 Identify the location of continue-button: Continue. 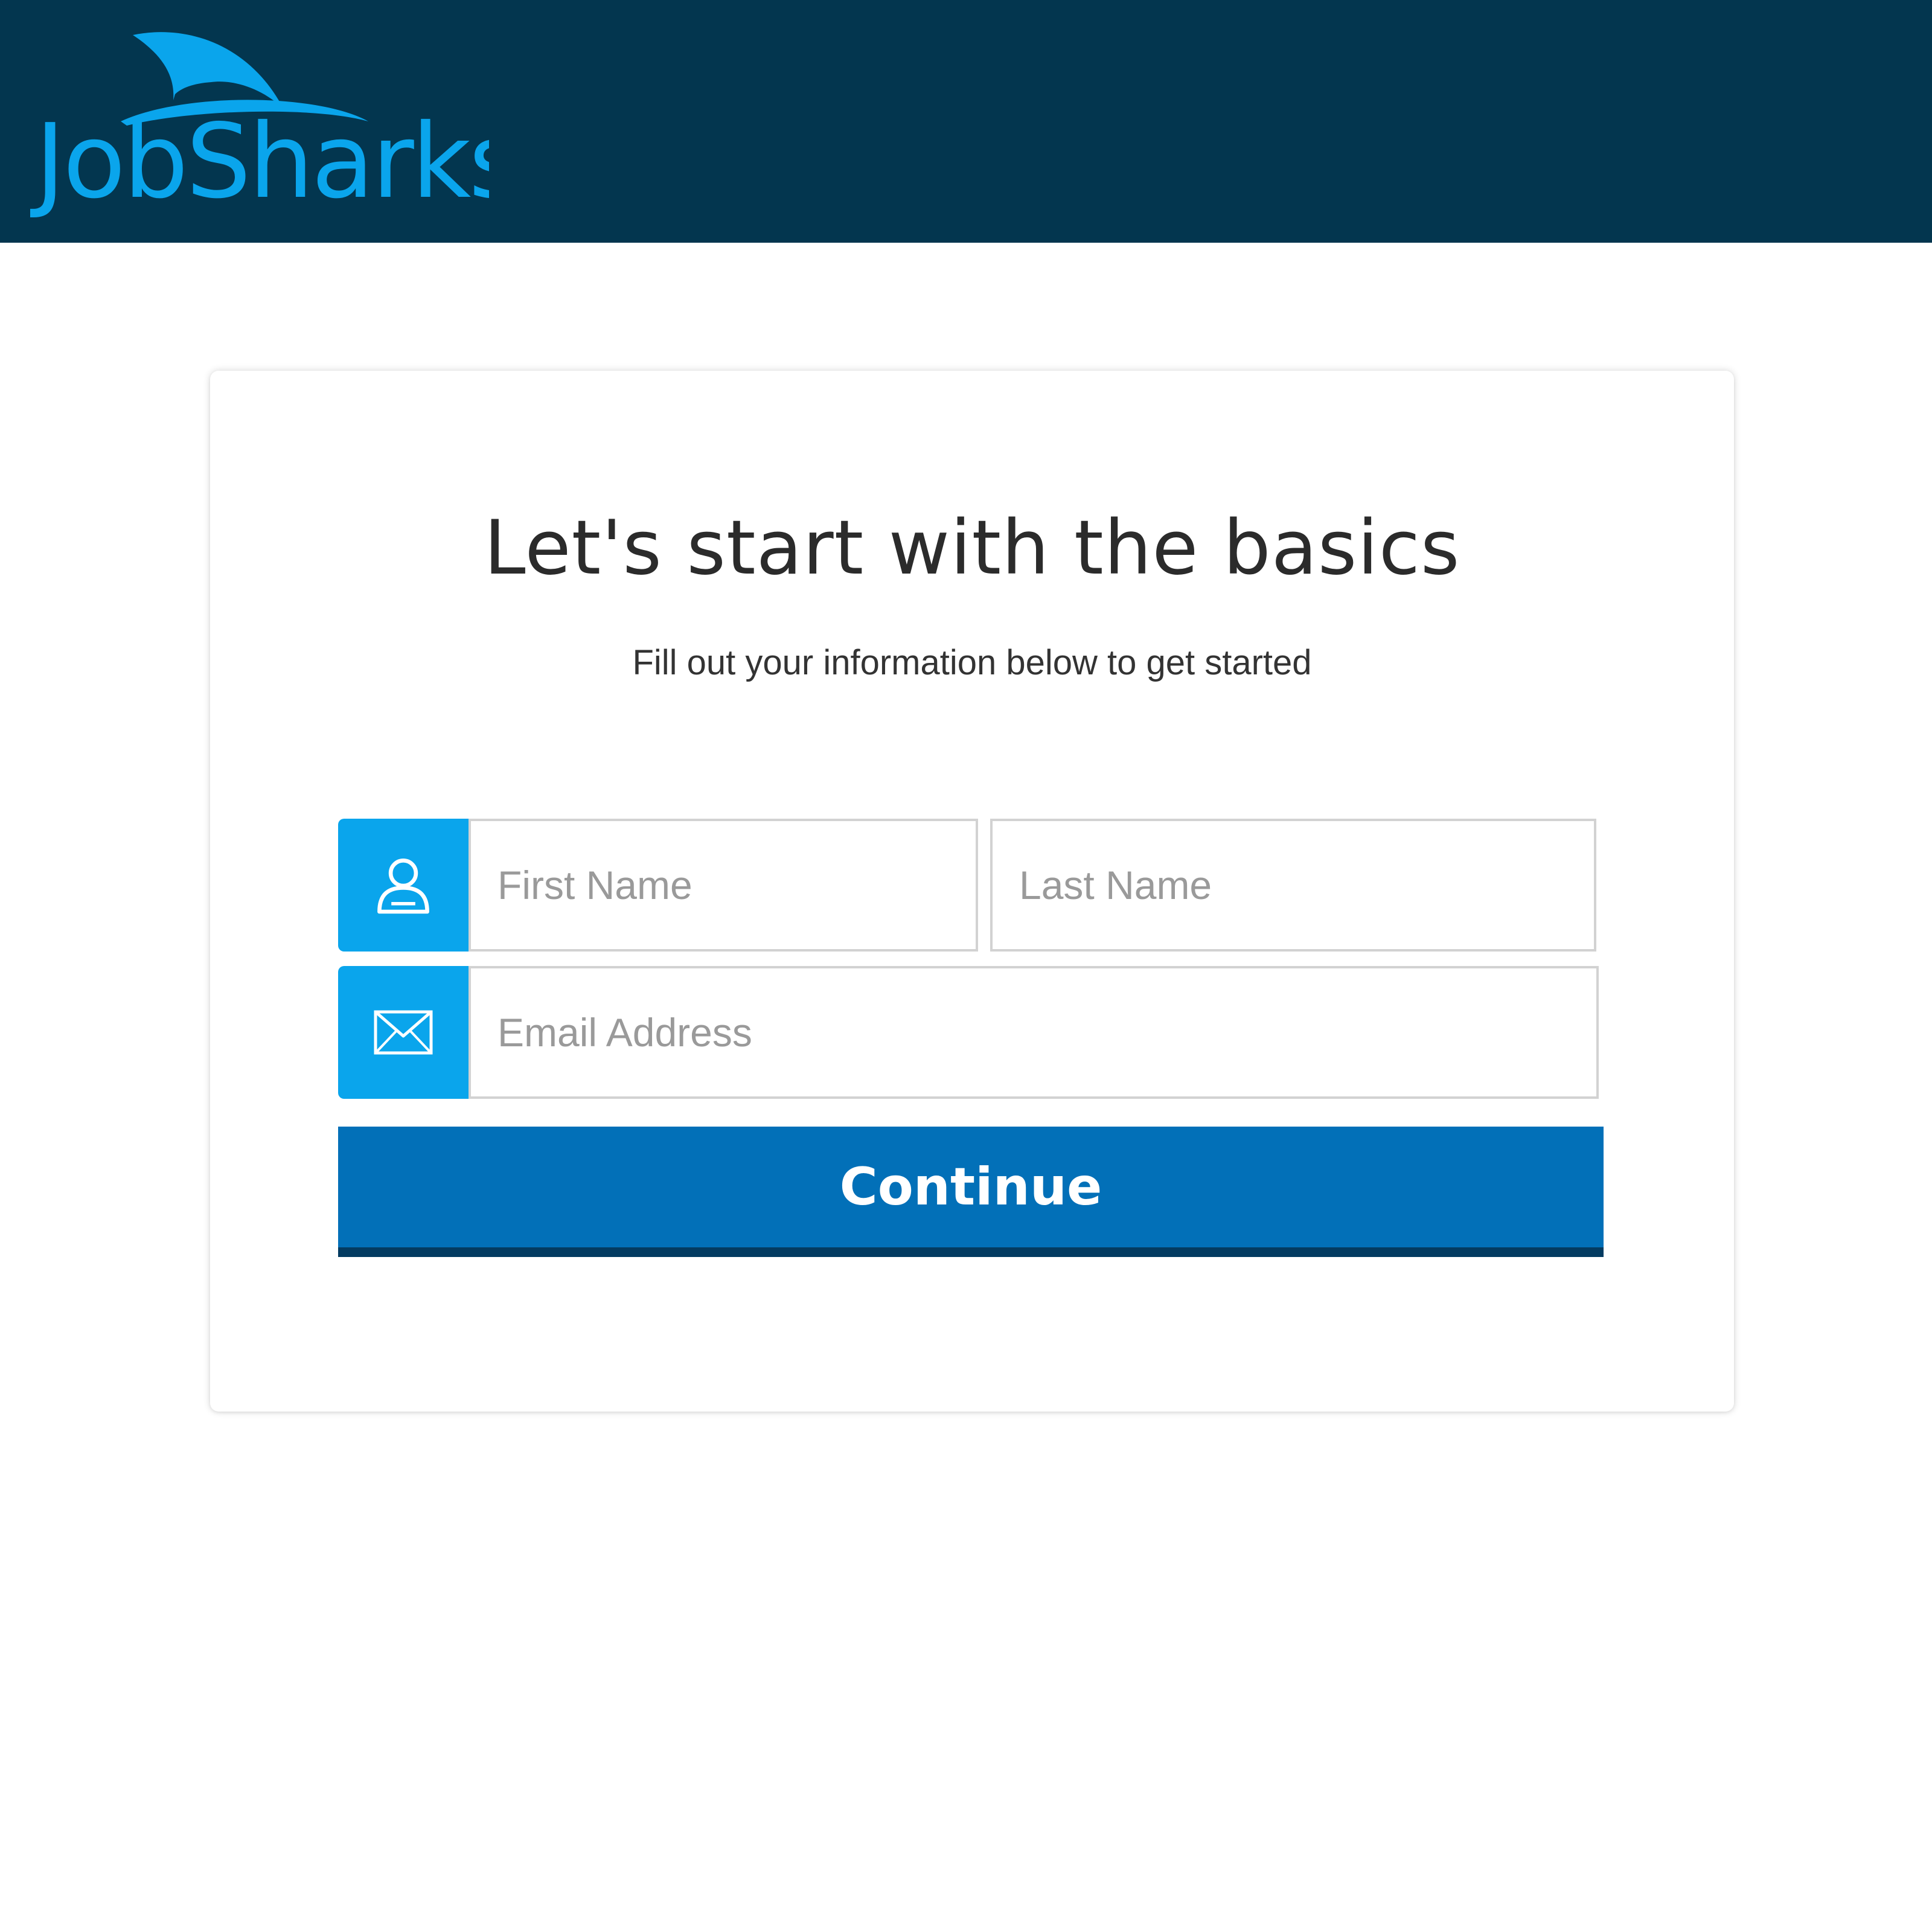
(971, 1192).